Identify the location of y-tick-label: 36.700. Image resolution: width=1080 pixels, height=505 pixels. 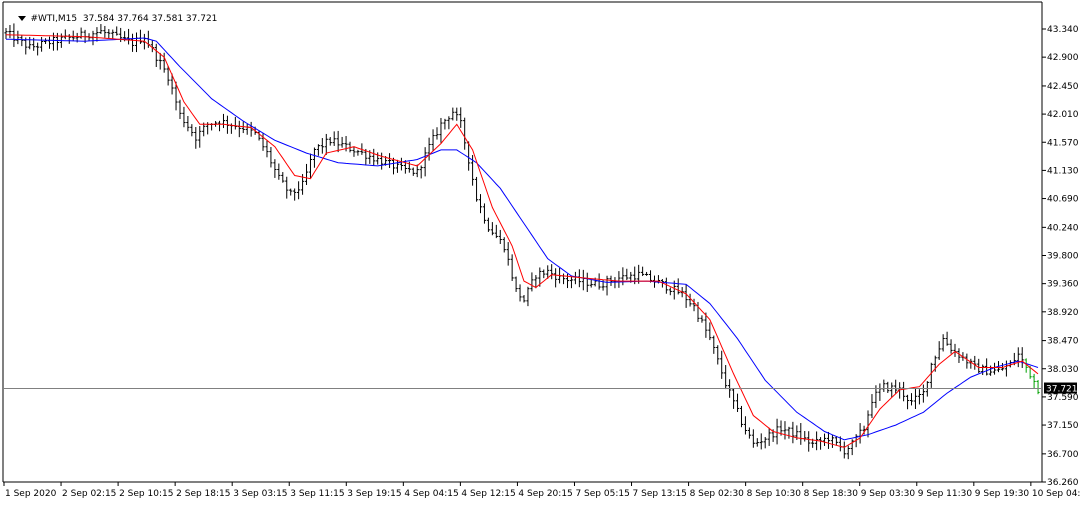
(1063, 455).